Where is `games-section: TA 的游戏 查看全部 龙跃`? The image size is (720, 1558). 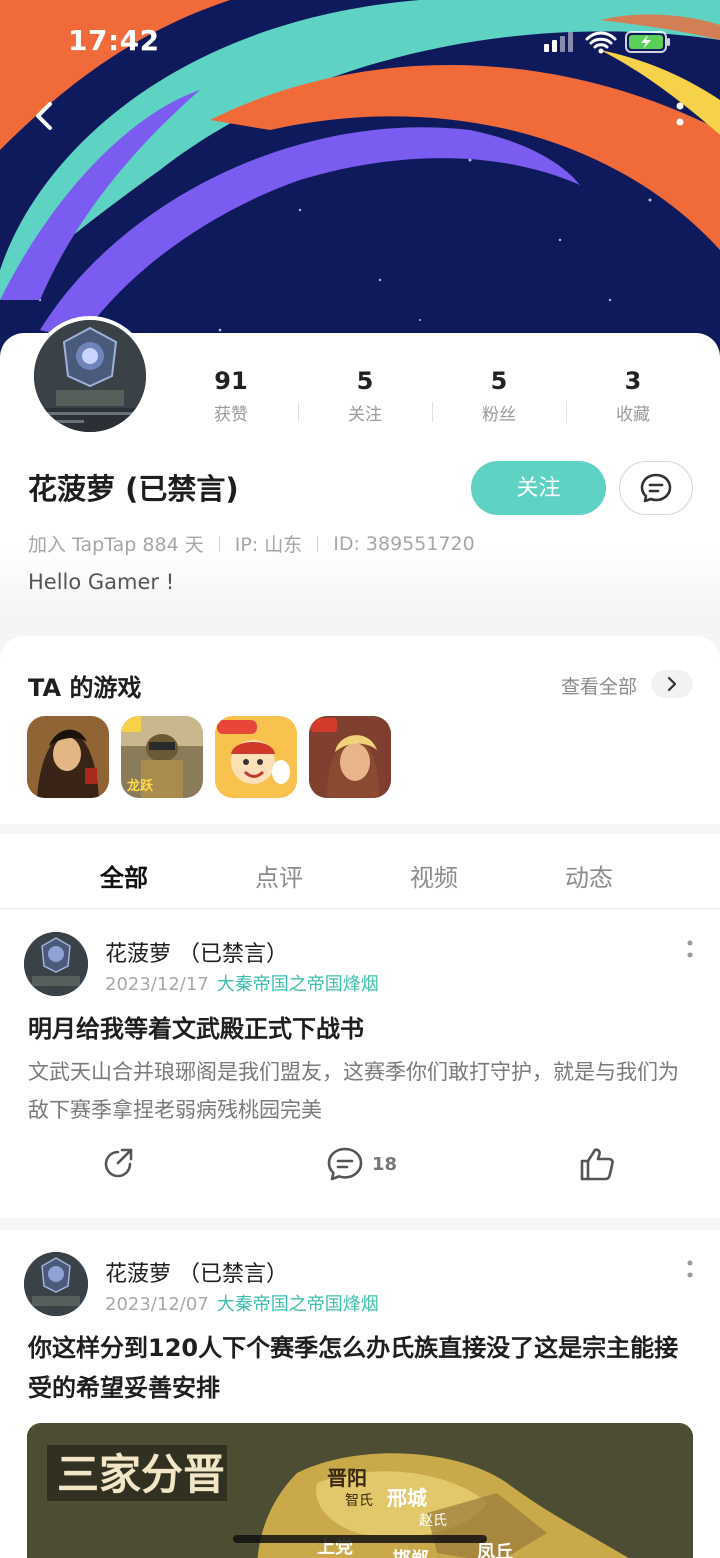 games-section: TA 的游戏 查看全部 龙跃 is located at coordinates (360, 730).